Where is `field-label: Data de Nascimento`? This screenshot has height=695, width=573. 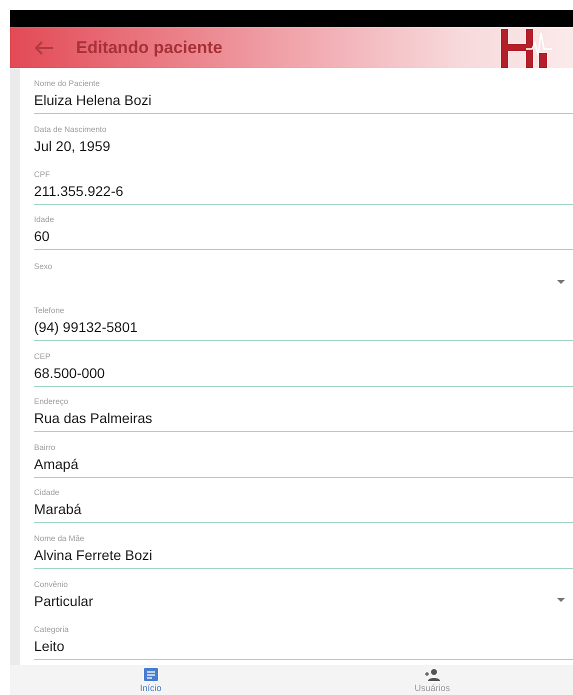 field-label: Data de Nascimento is located at coordinates (71, 129).